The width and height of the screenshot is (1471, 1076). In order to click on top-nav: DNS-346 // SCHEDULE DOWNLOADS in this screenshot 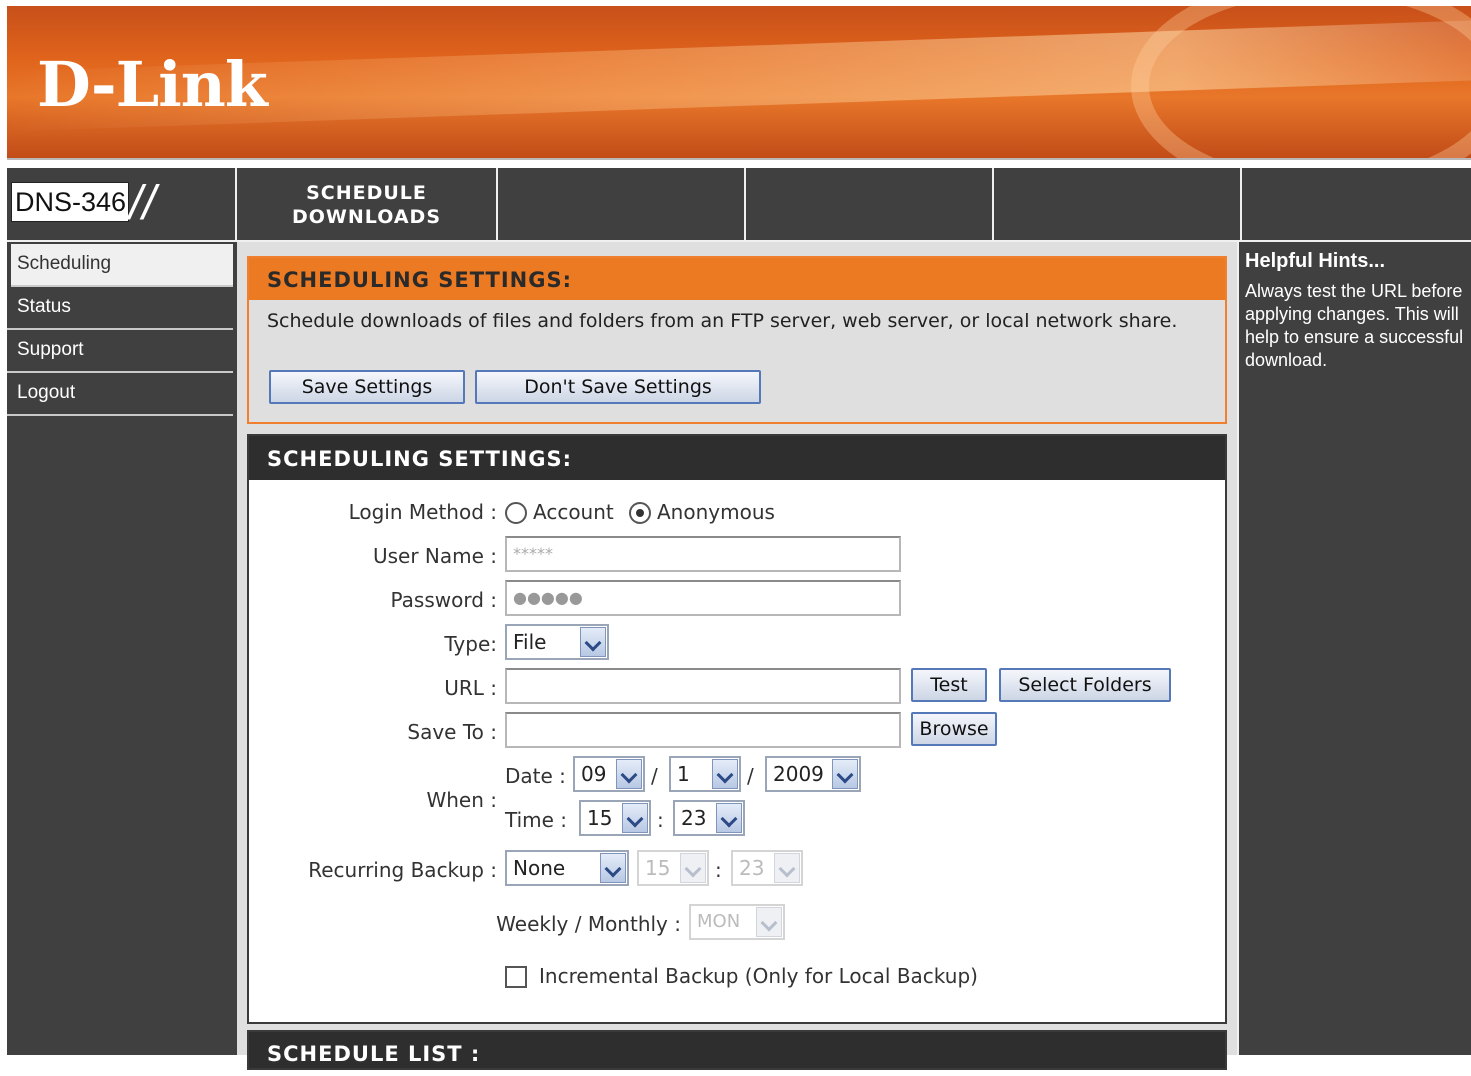, I will do `click(739, 204)`.